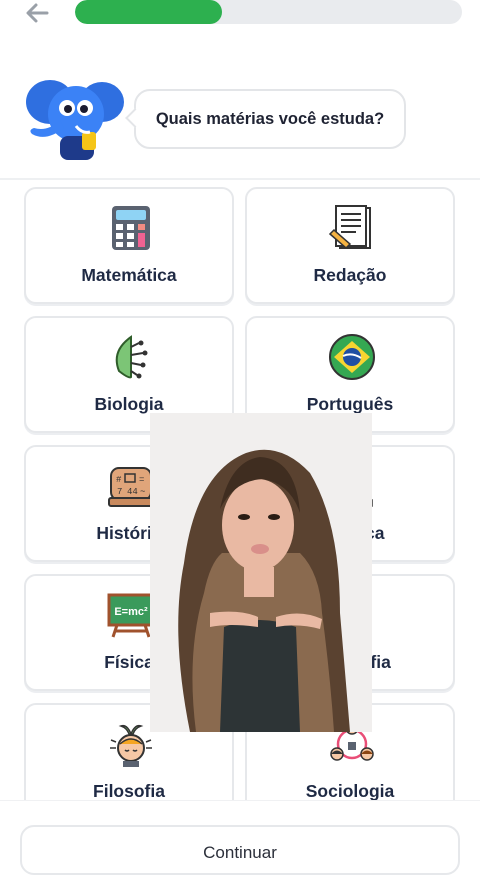  I want to click on document-pen-icon, so click(352, 228).